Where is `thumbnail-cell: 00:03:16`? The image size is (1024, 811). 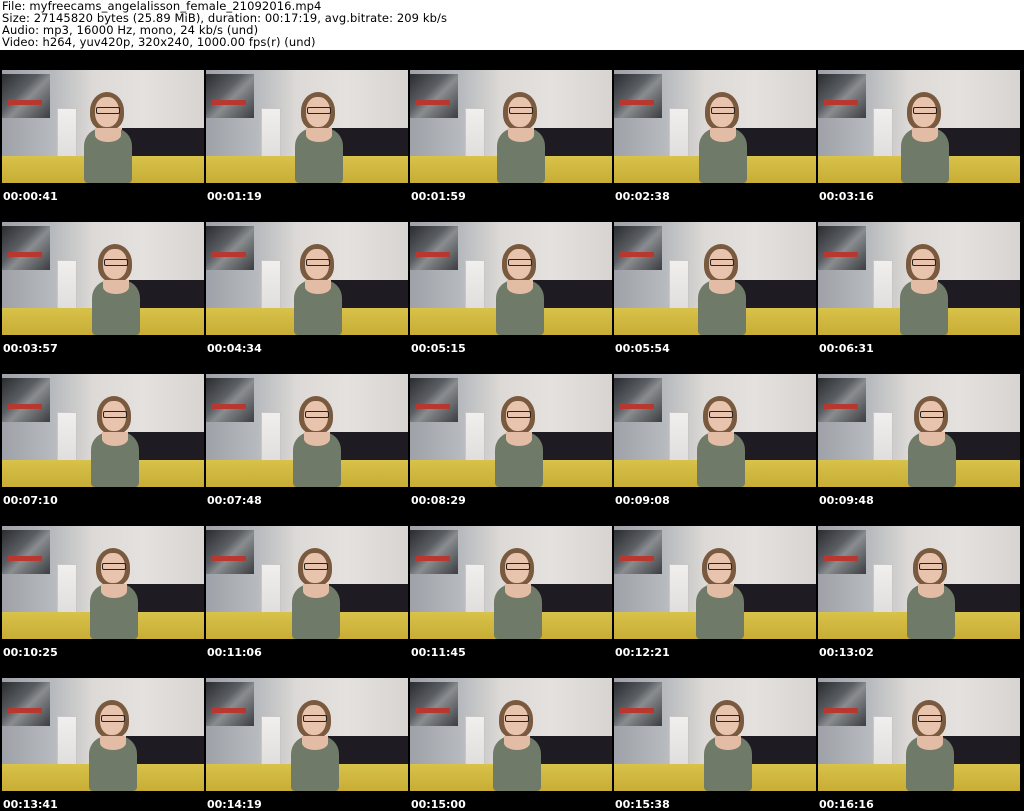 thumbnail-cell: 00:03:16 is located at coordinates (918, 126).